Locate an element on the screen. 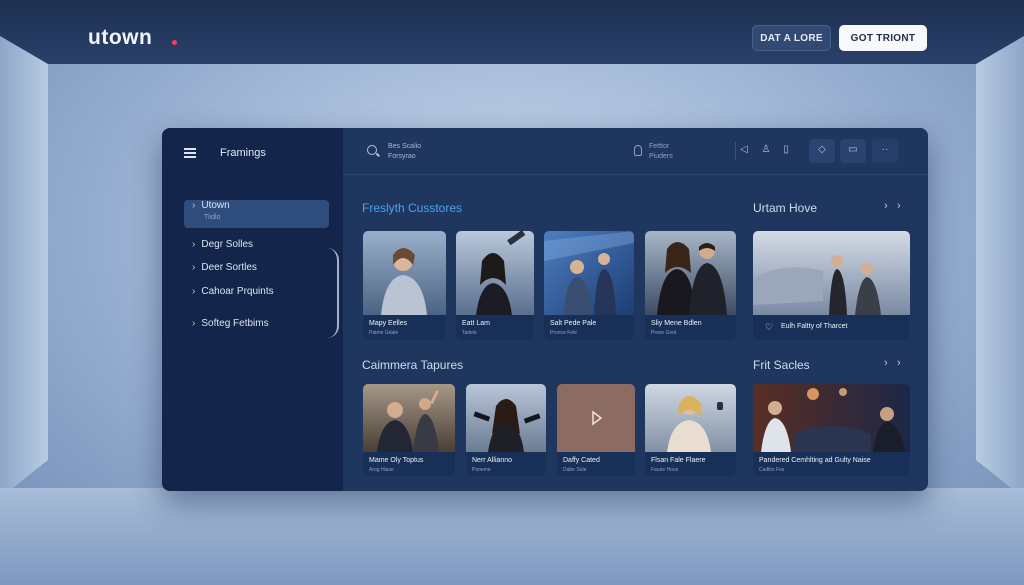  featured-card: ♡ Eulh Faltty of Tharcet is located at coordinates (831, 285).